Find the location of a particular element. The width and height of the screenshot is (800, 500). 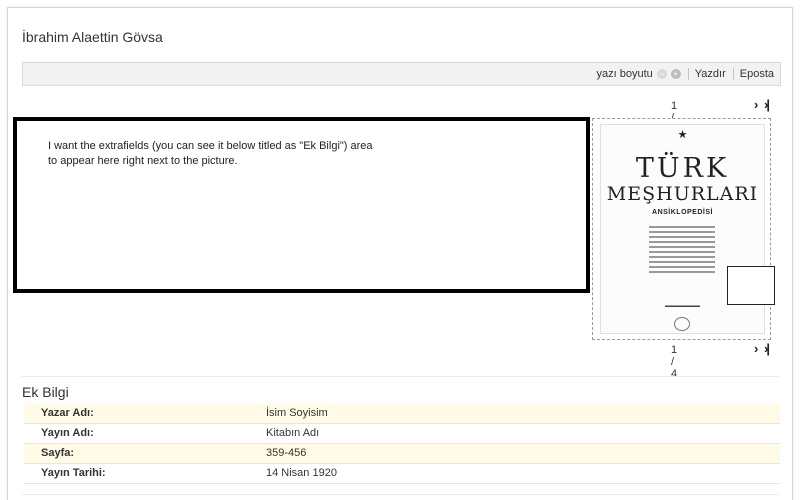

table-row: Yayın Adı: Kitabın Adı is located at coordinates (402, 434).